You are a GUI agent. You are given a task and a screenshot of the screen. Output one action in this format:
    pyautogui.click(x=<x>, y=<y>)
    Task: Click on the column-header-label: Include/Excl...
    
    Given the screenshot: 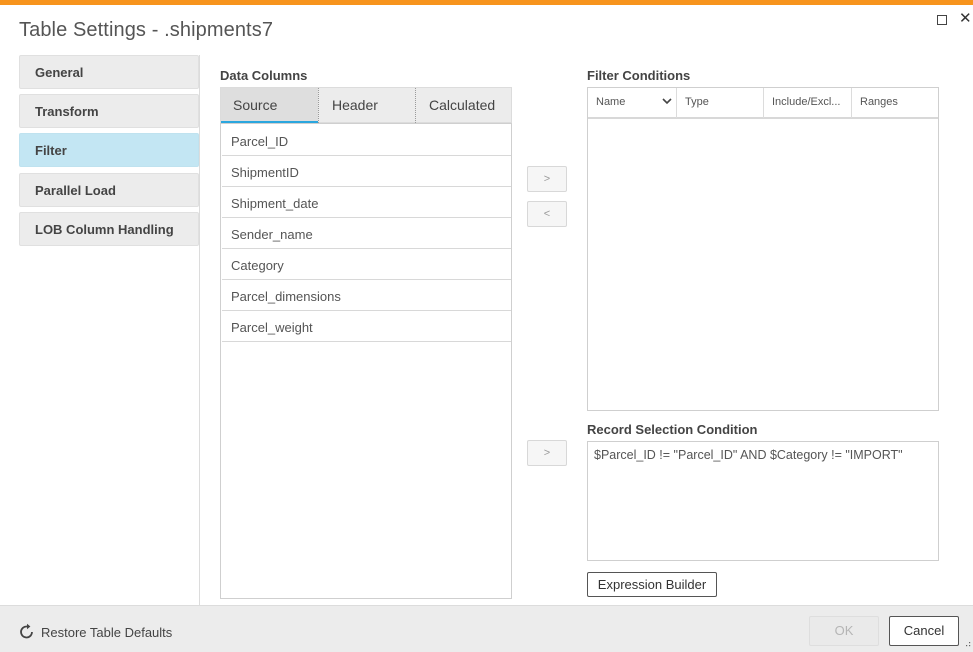 What is the action you would take?
    pyautogui.click(x=806, y=102)
    